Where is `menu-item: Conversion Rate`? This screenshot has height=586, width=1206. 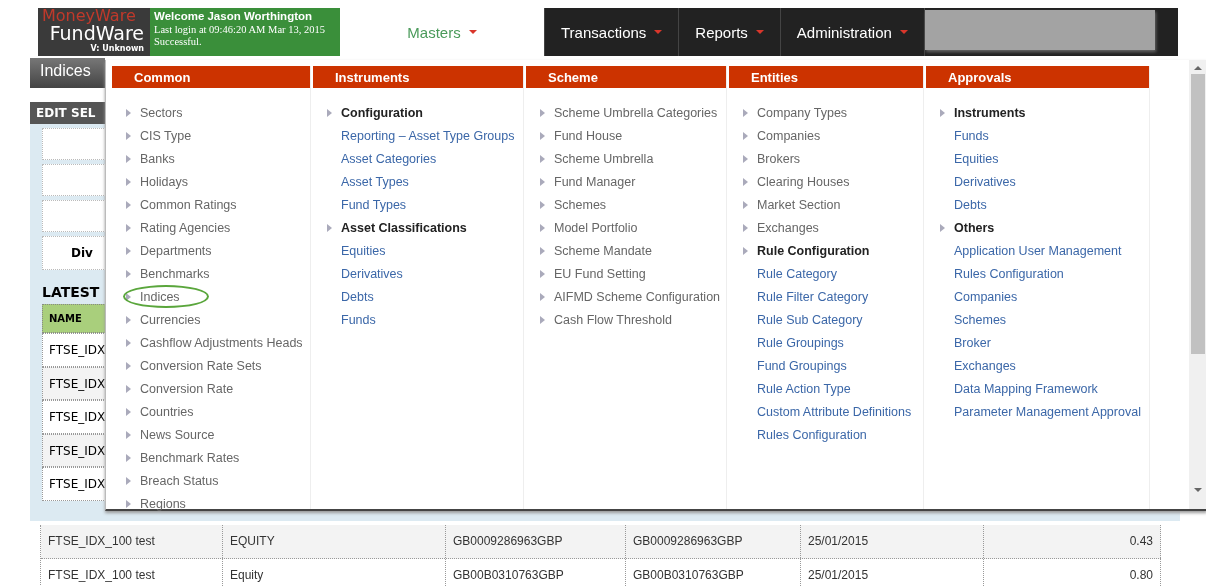
menu-item: Conversion Rate is located at coordinates (187, 388).